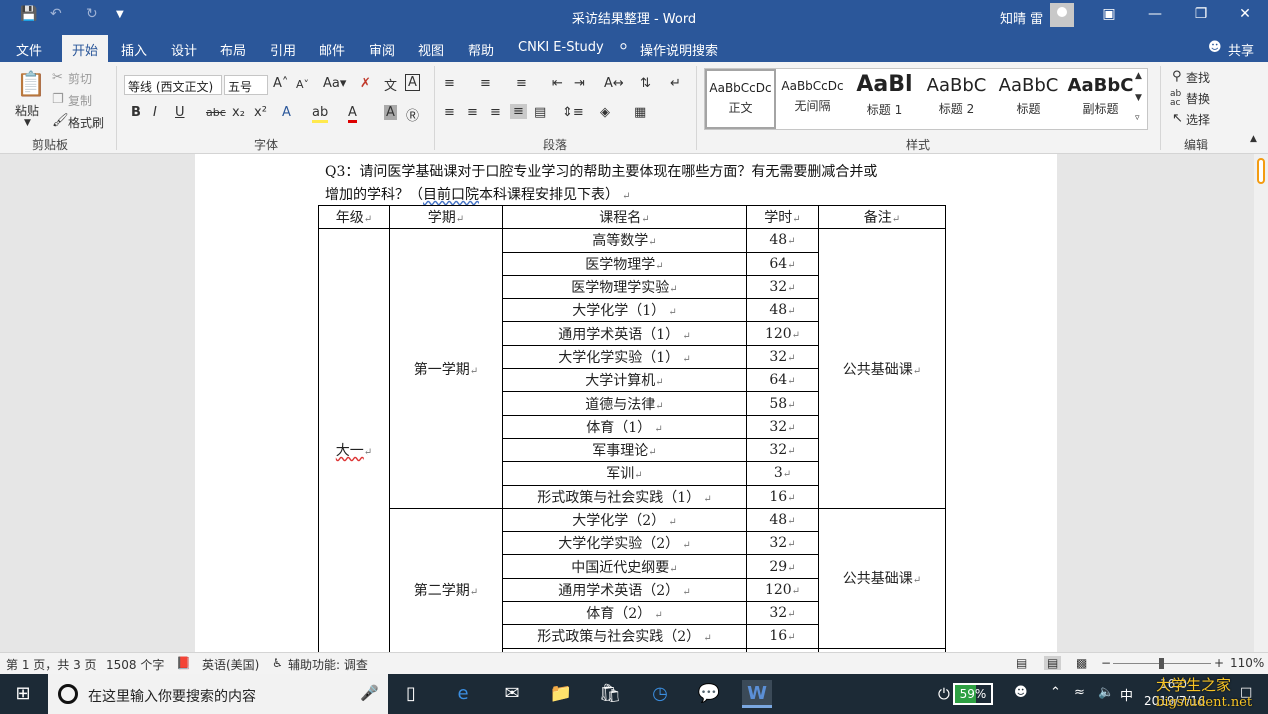 This screenshot has height=714, width=1268. What do you see at coordinates (1021, 17) in the screenshot?
I see `user-name: 知晴 雷` at bounding box center [1021, 17].